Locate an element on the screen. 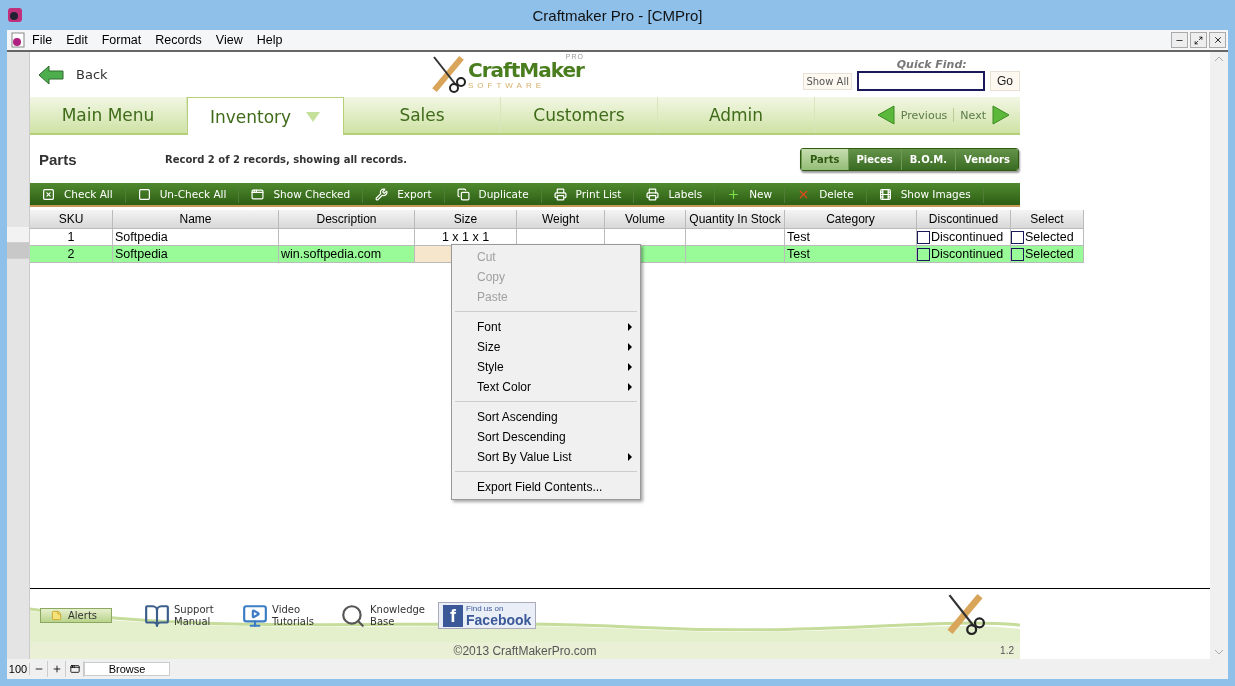  column-header: SKU is located at coordinates (71, 219).